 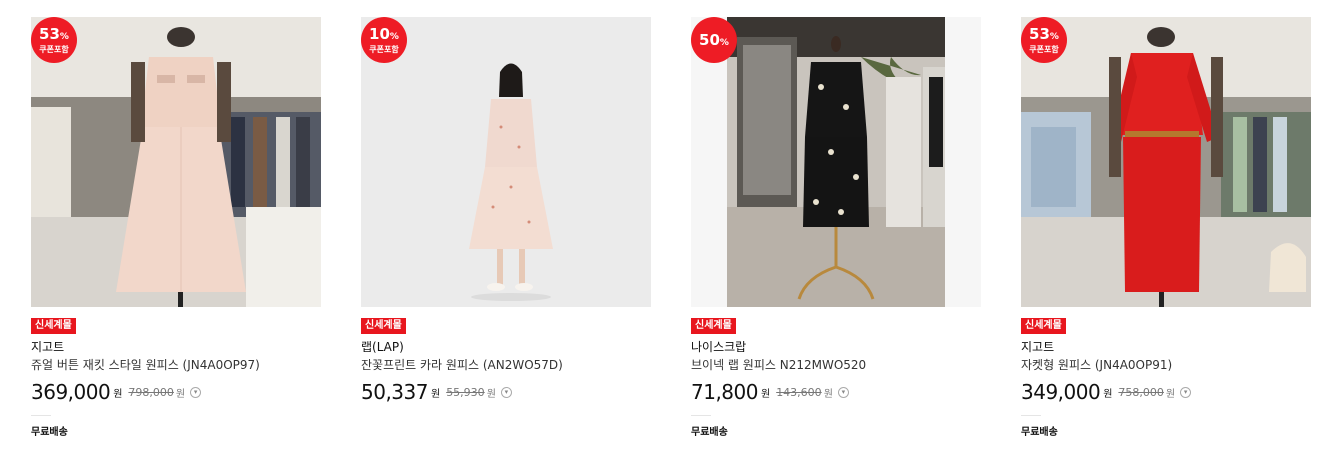 I want to click on discount-badge: 10% 쿠폰포함, so click(x=384, y=40).